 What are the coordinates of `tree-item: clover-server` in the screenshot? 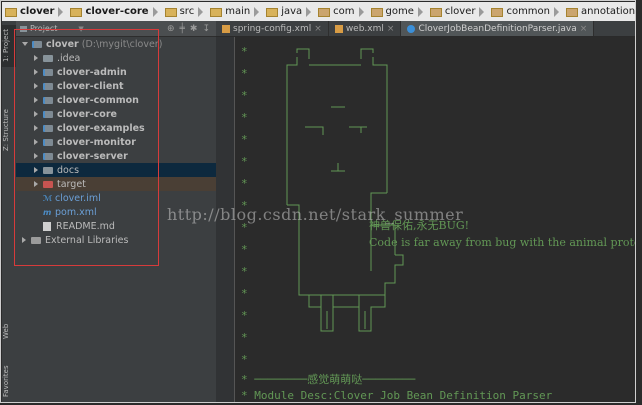 It's located at (116, 156).